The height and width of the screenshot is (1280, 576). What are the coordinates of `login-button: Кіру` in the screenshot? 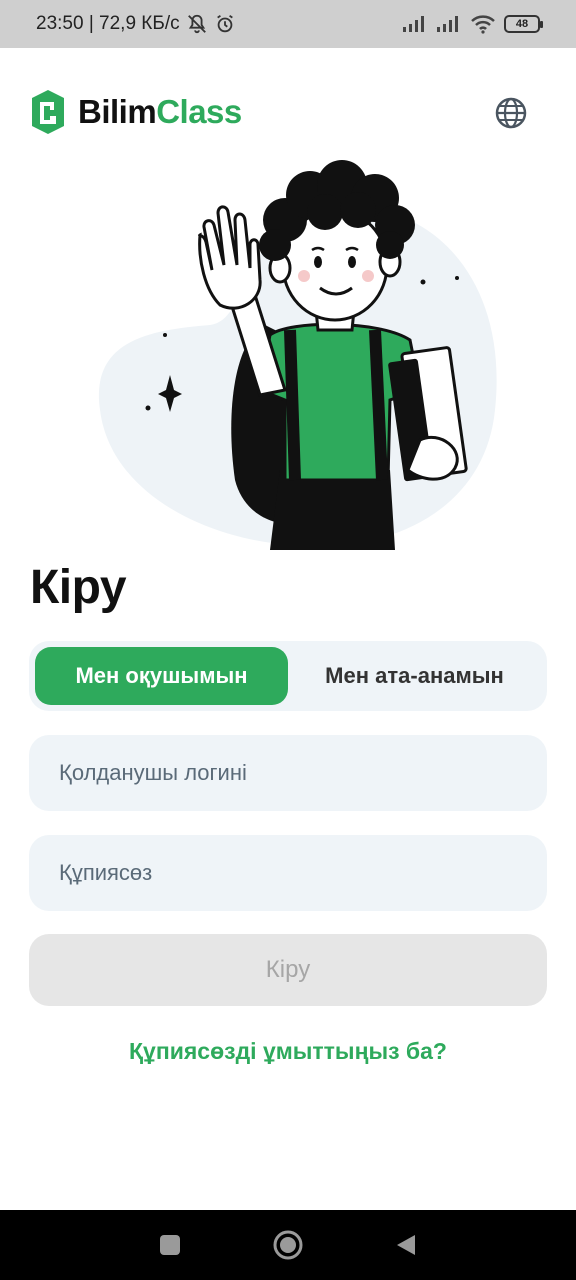 It's located at (288, 970).